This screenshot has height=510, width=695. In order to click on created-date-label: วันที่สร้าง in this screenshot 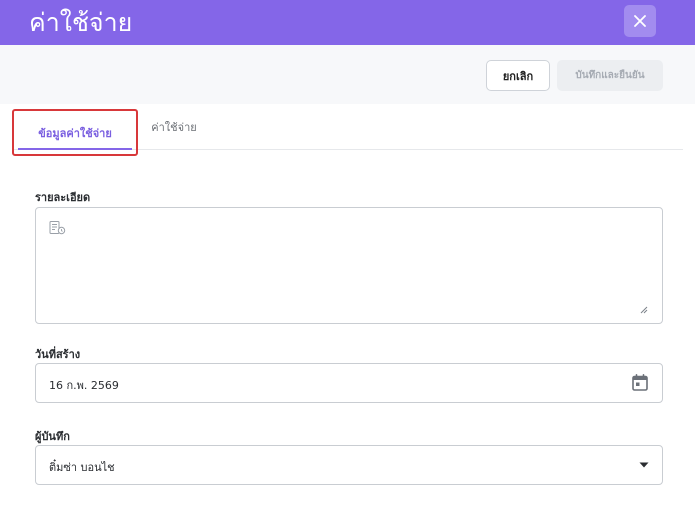, I will do `click(58, 354)`.